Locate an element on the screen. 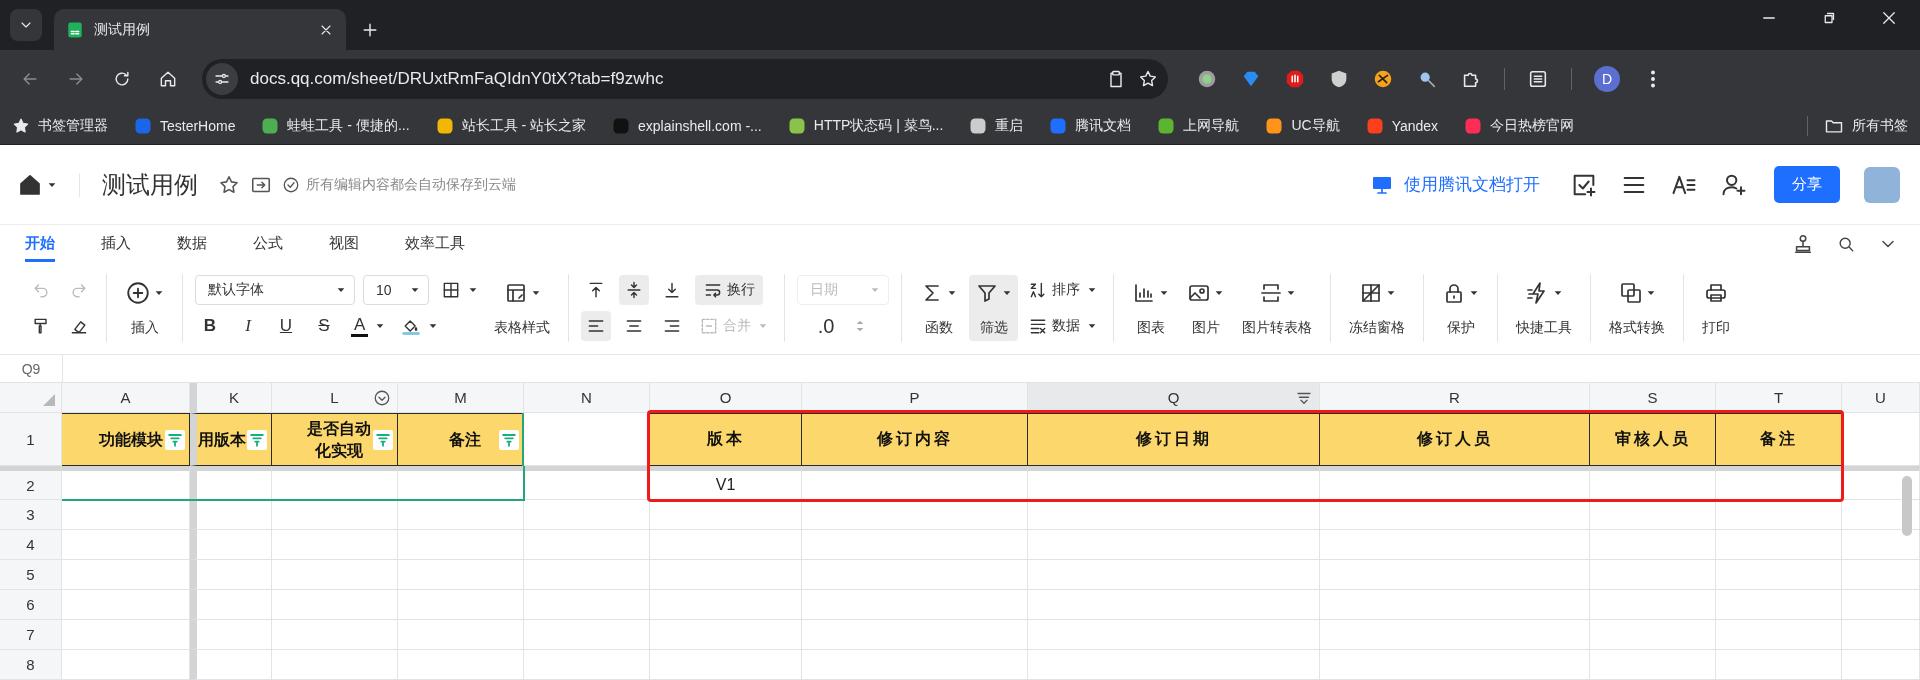 The image size is (1920, 680). table-cell: V1 is located at coordinates (726, 483).